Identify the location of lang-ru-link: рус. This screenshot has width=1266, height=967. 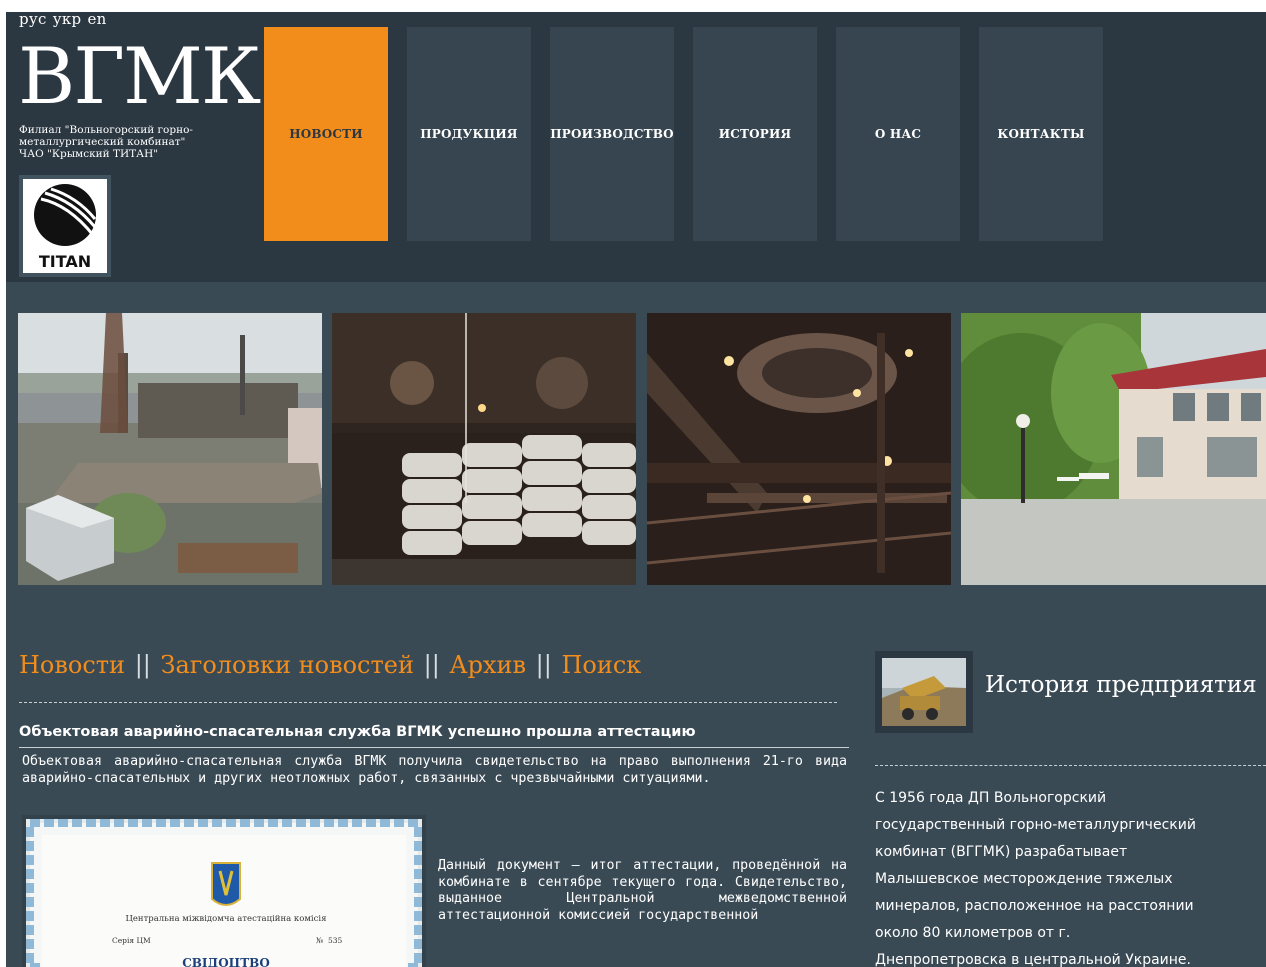
(33, 20).